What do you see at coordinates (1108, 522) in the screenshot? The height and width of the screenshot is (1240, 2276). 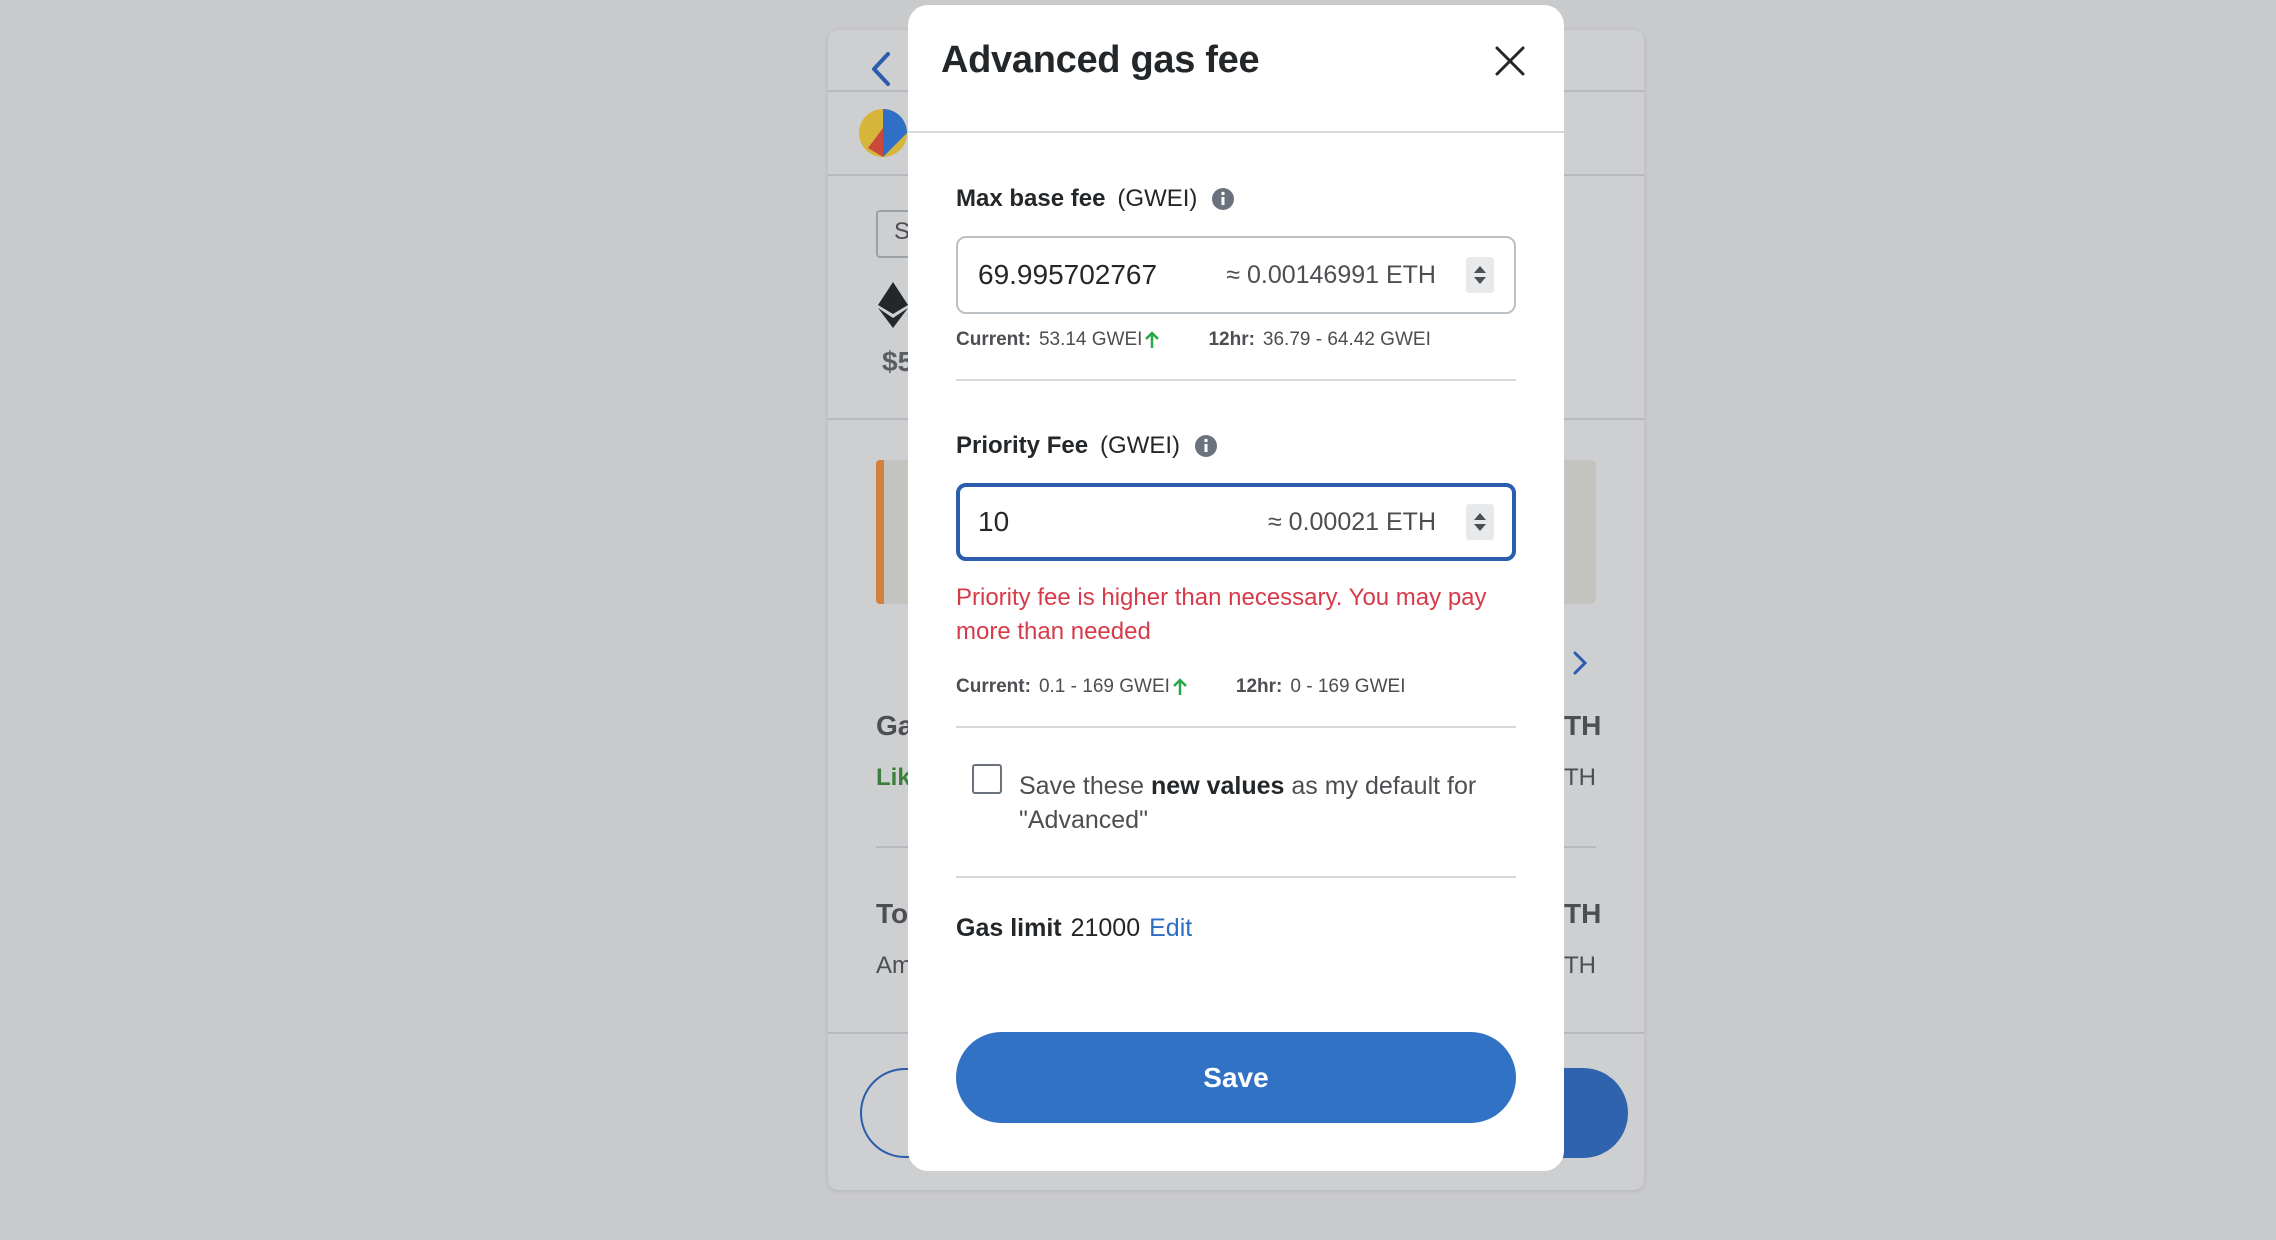 I see `priority-fee-input` at bounding box center [1108, 522].